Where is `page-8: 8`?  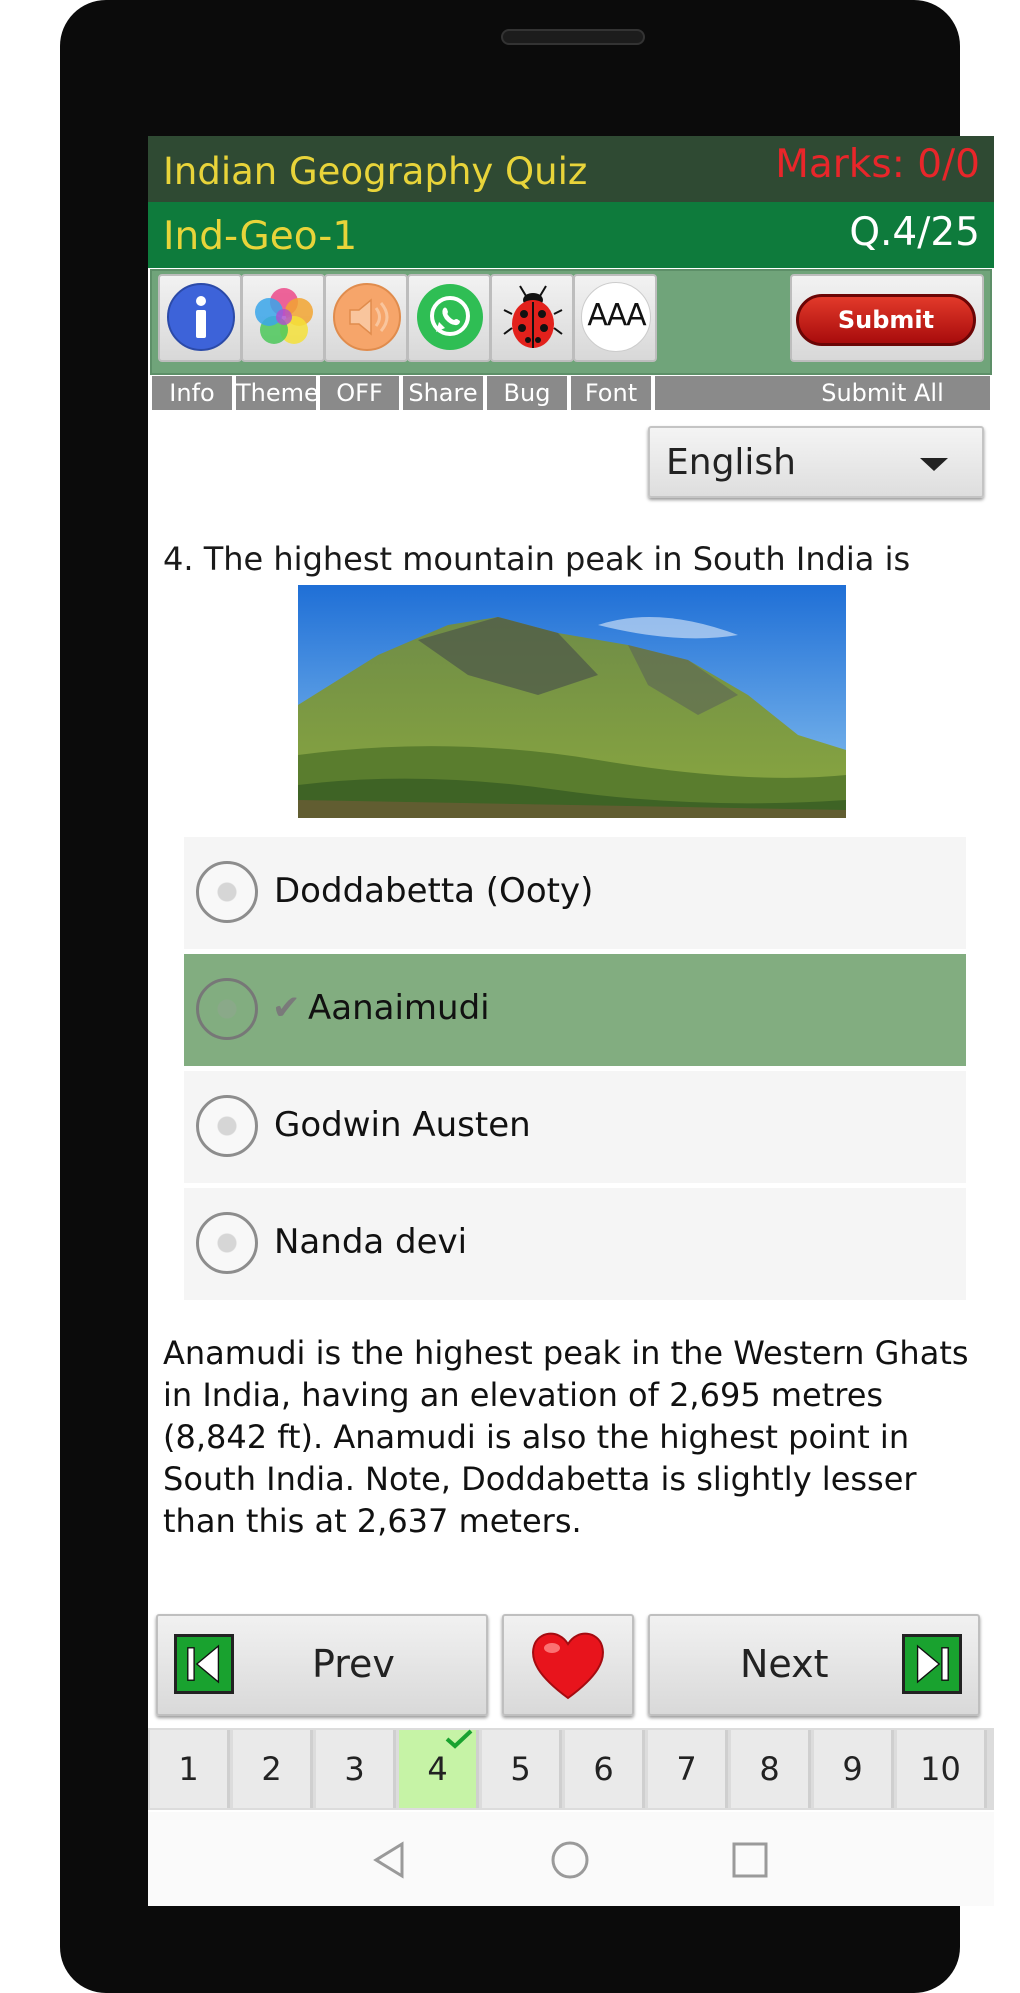
page-8: 8 is located at coordinates (771, 1769).